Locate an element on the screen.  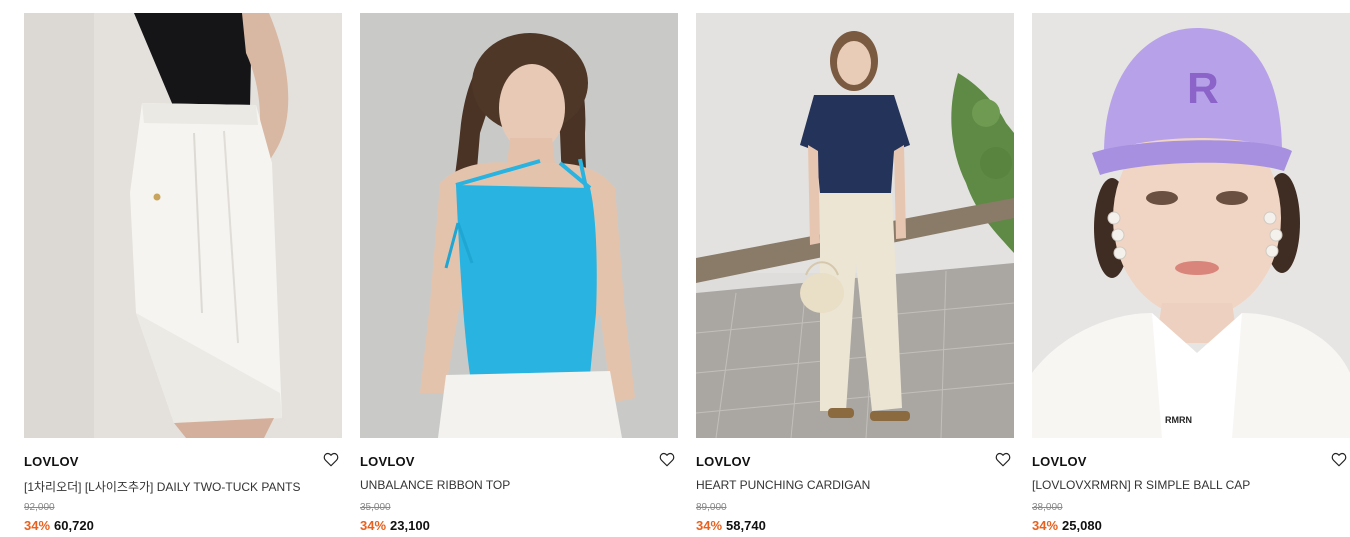
price-line: 34% 25,080 is located at coordinates (1067, 525).